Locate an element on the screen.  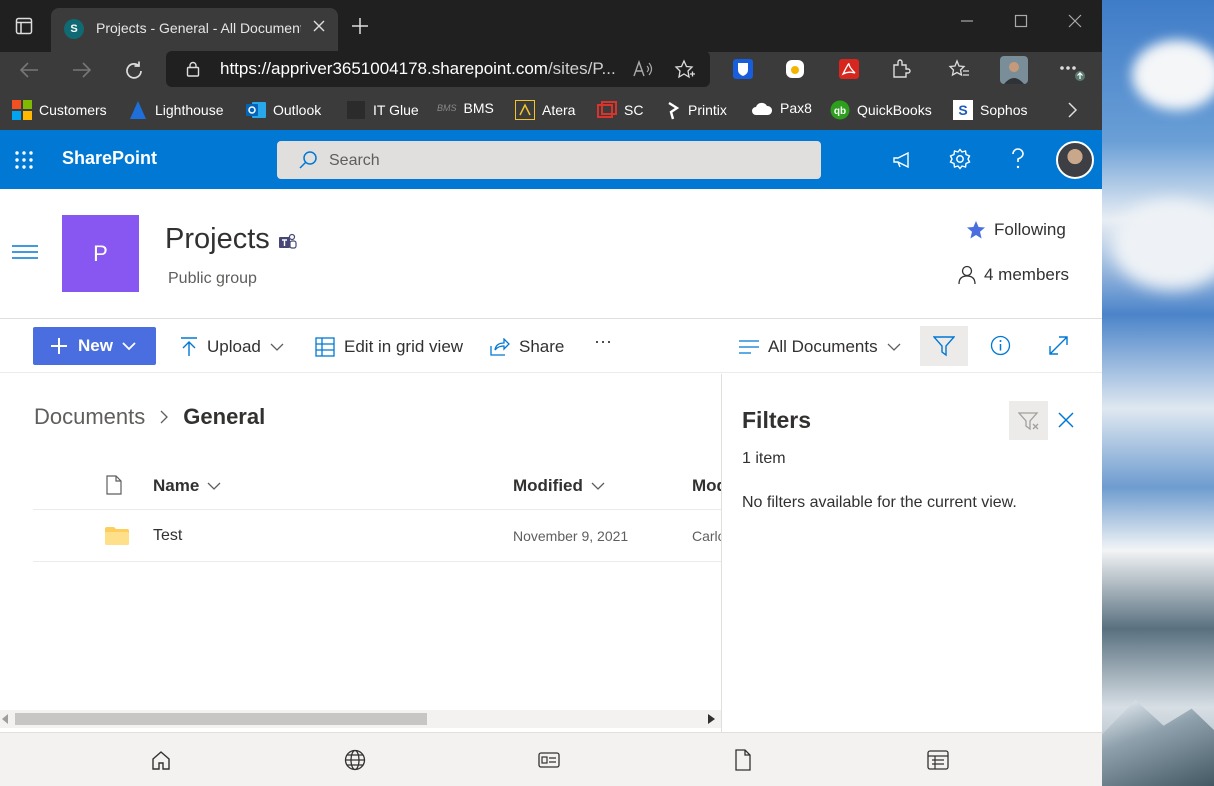
refresh-icon is located at coordinates (134, 71).